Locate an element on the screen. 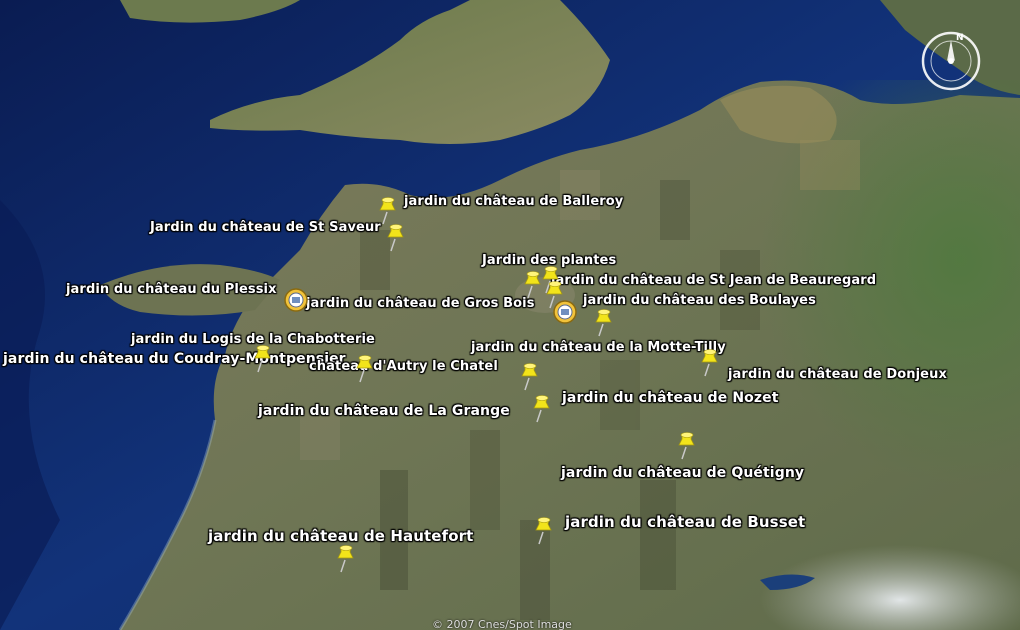 The height and width of the screenshot is (630, 1020). map-label: jardin du château de La Grange is located at coordinates (384, 411).